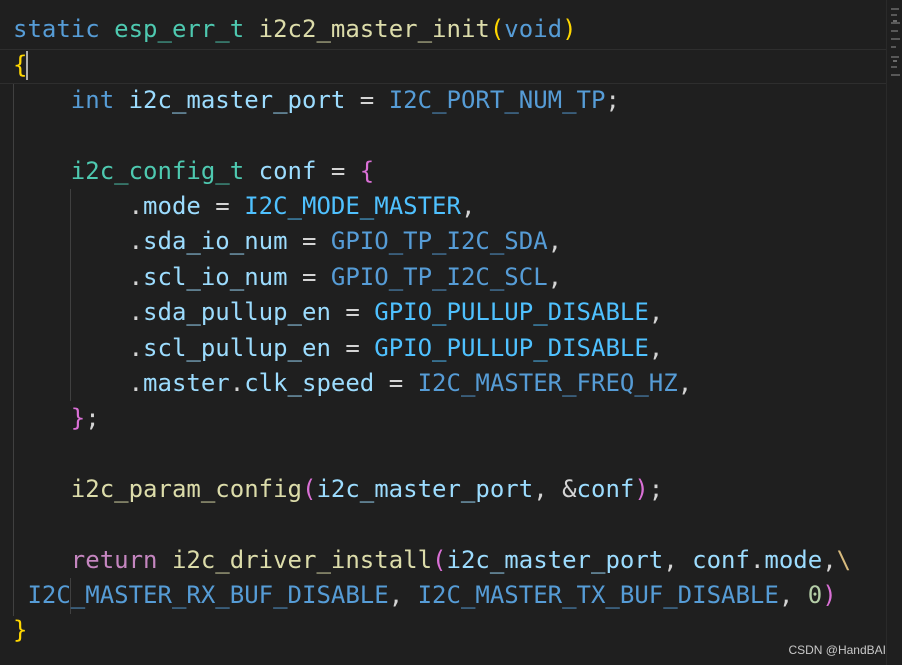 The image size is (902, 665). I want to click on code-line-5: i2c_config_t conf = {, so click(193, 171).